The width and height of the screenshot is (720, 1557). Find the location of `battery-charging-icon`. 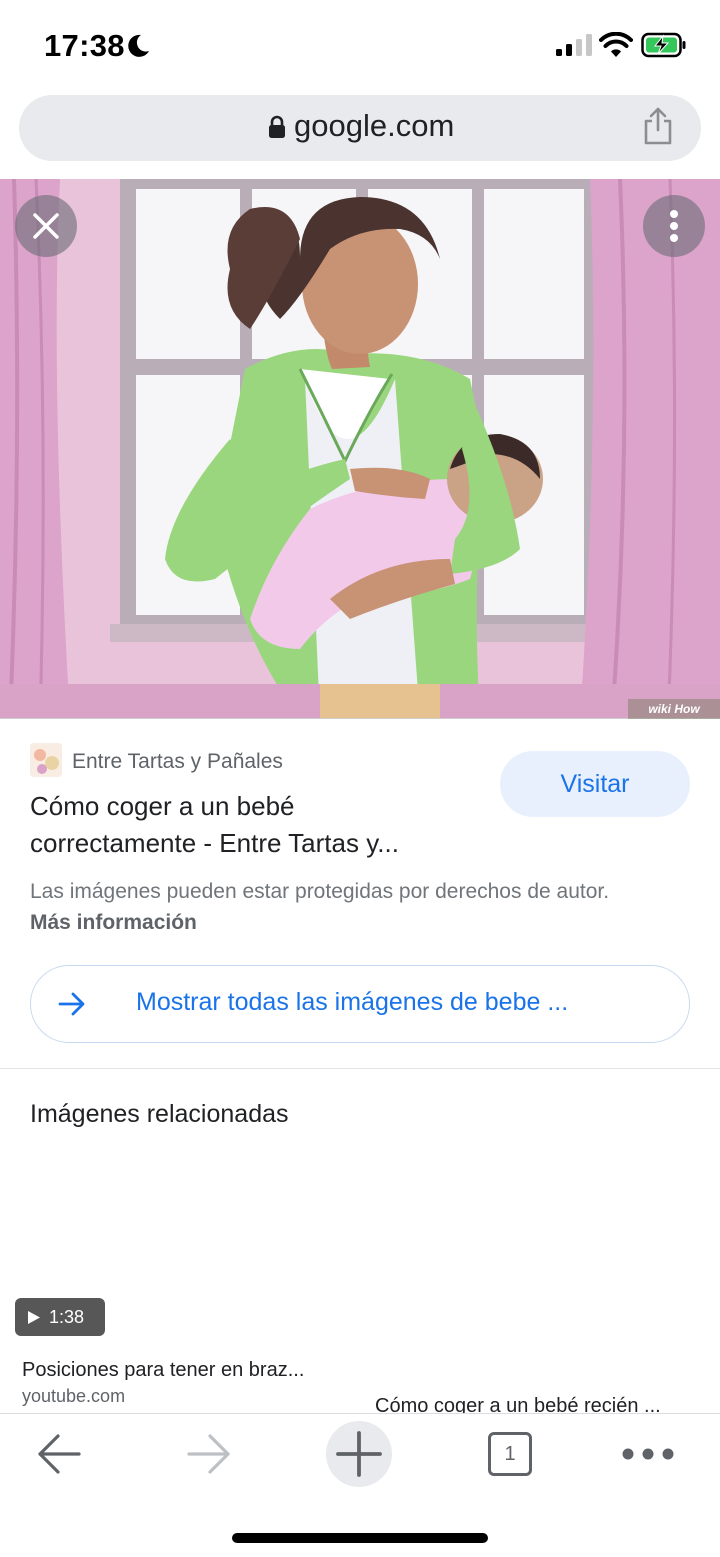

battery-charging-icon is located at coordinates (663, 45).